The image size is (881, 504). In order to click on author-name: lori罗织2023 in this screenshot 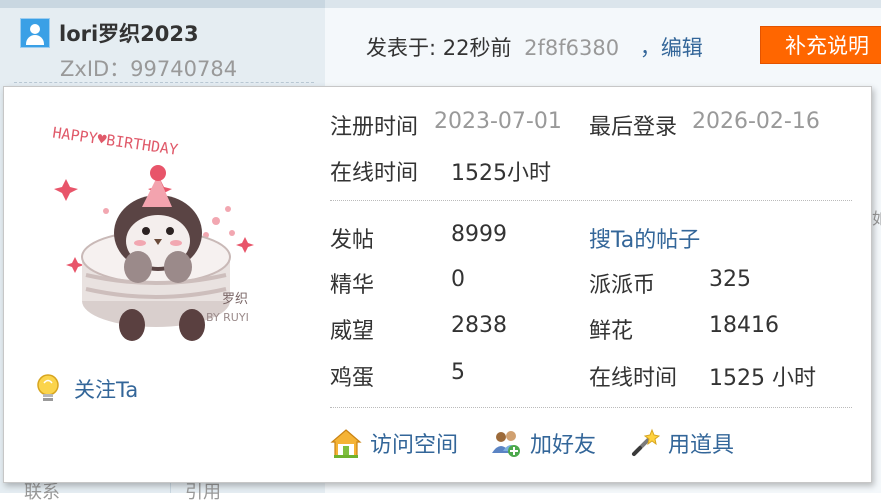, I will do `click(129, 33)`.